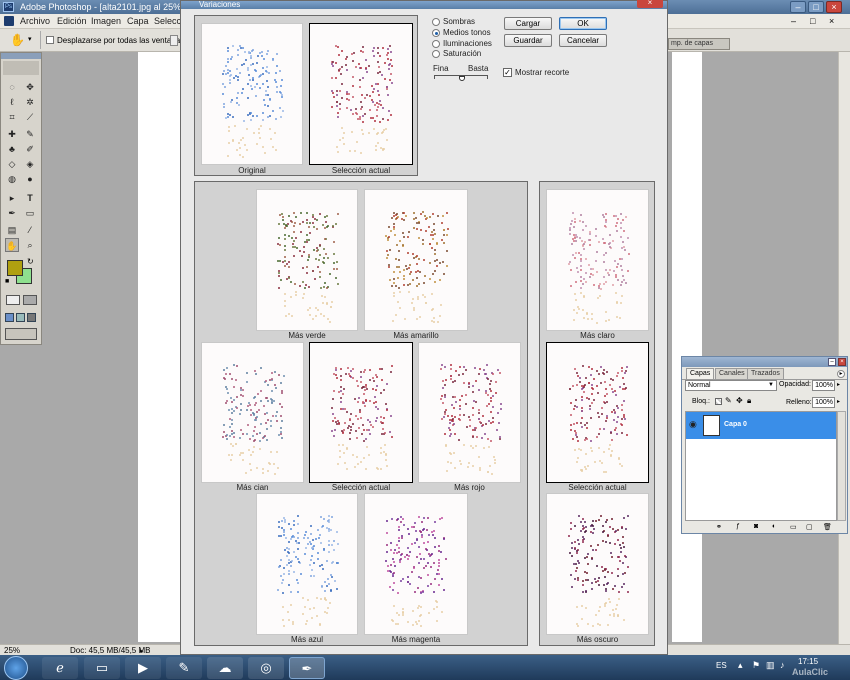  I want to click on fine-coarse-slider-thumb, so click(462, 78).